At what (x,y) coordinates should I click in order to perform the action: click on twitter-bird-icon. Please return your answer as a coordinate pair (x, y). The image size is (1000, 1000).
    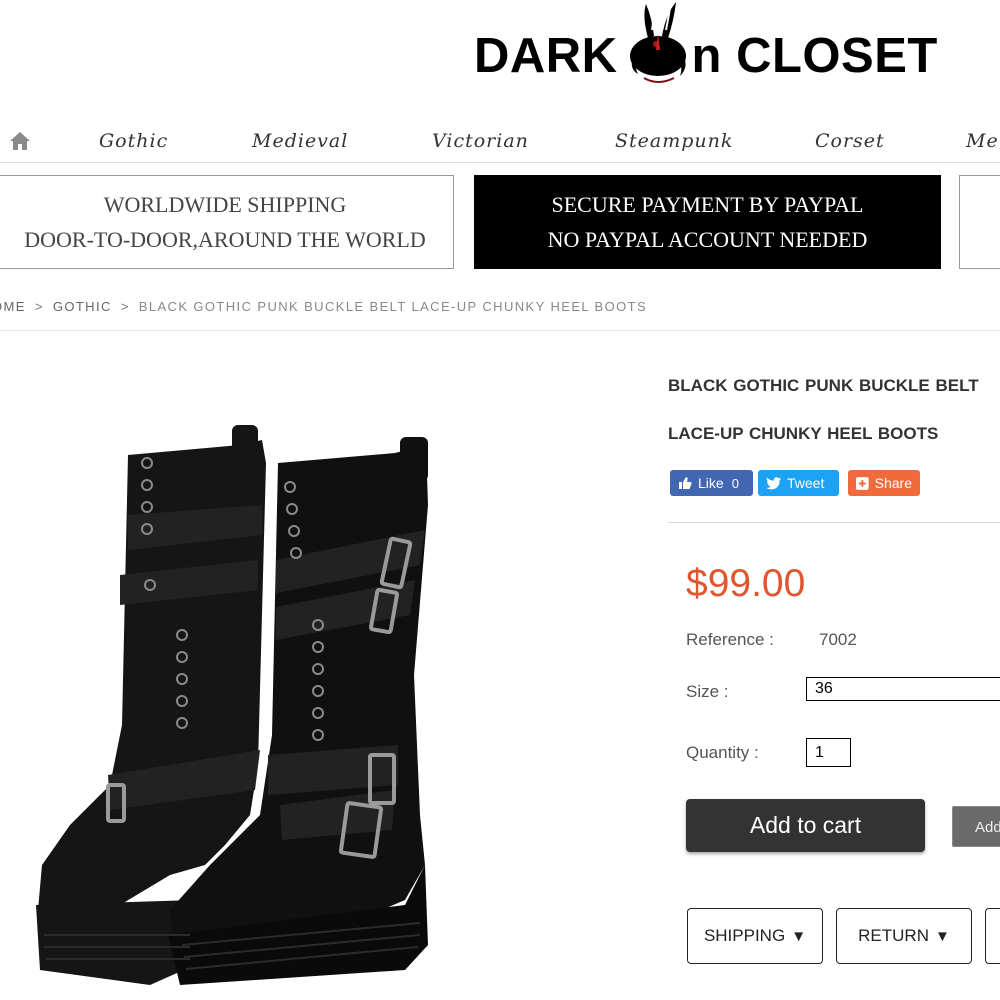
    Looking at the image, I should click on (773, 483).